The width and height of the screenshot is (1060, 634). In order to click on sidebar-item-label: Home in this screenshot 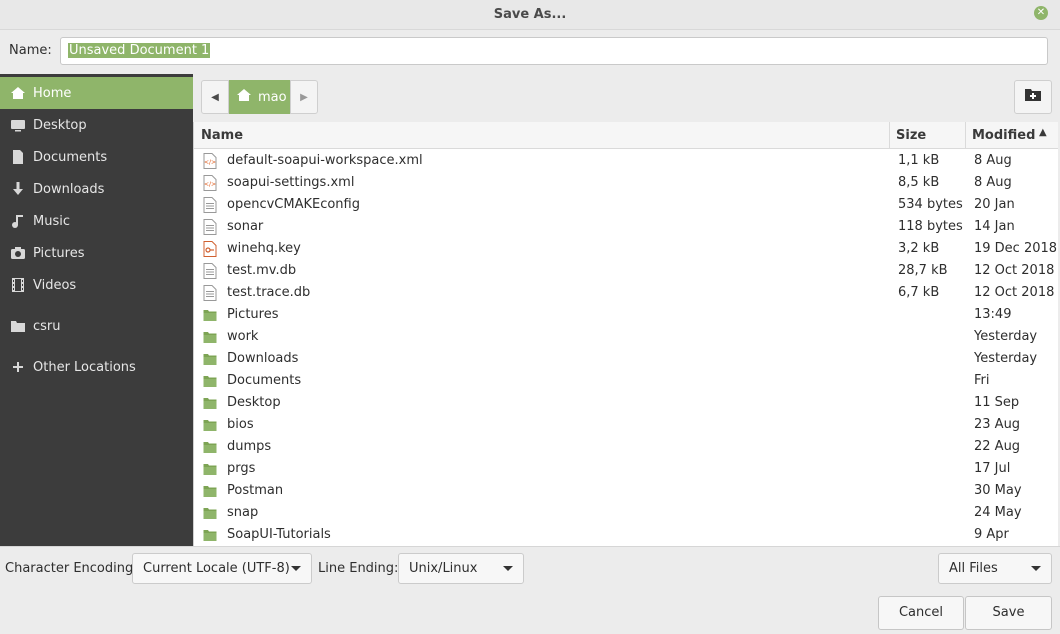, I will do `click(52, 93)`.